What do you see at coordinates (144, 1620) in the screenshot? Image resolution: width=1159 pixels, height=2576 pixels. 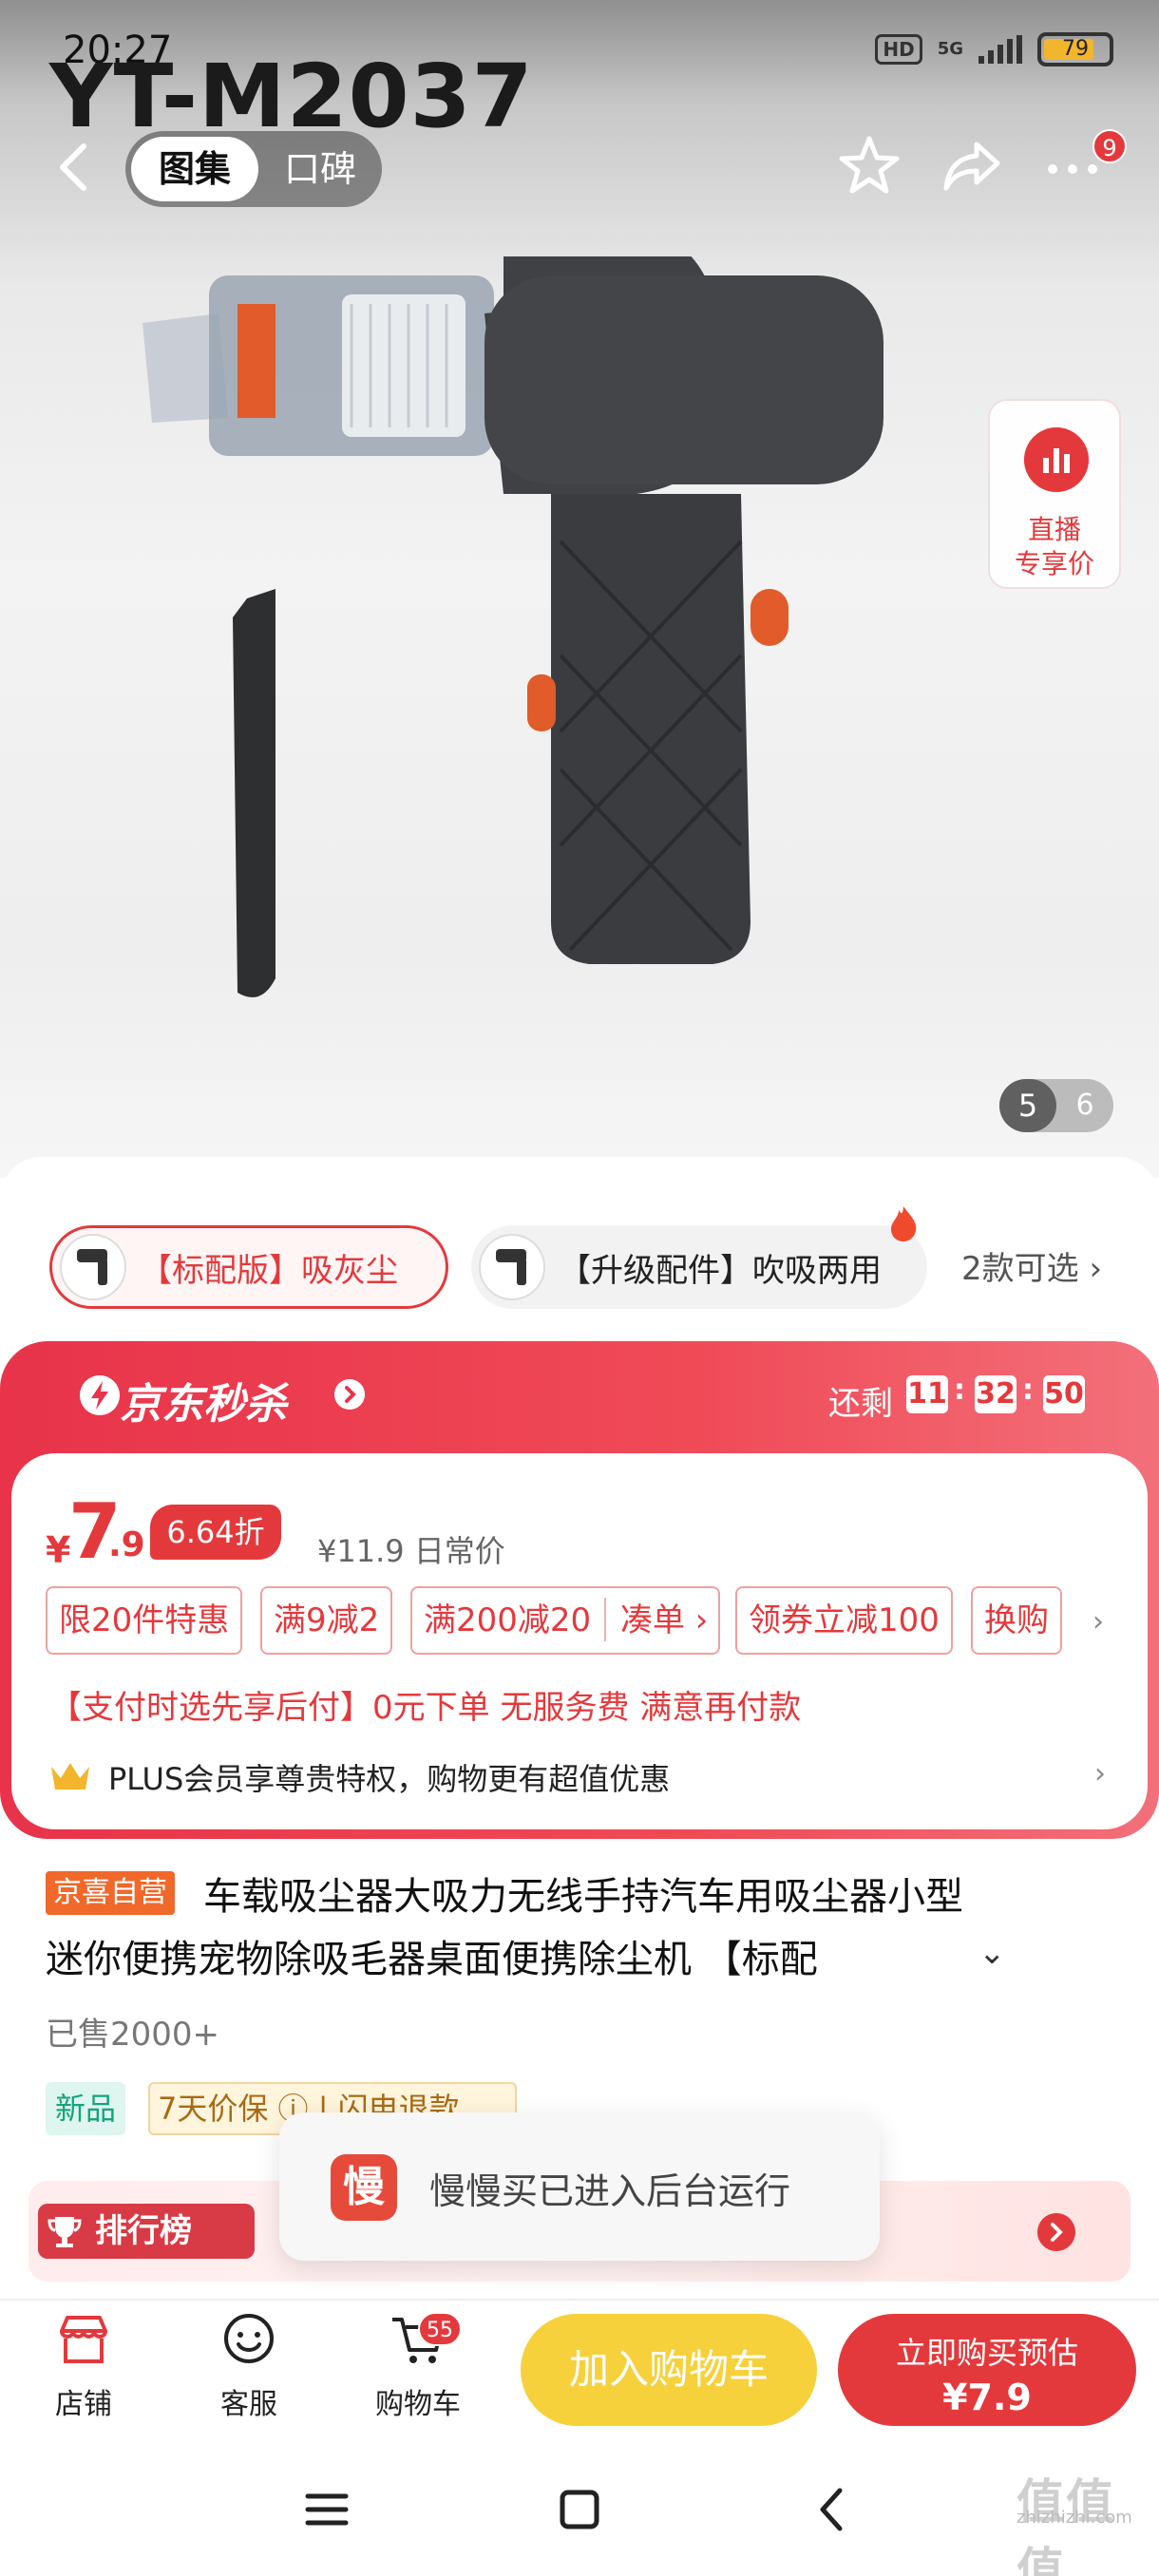 I see `promo-limit-20: 限20件特惠` at bounding box center [144, 1620].